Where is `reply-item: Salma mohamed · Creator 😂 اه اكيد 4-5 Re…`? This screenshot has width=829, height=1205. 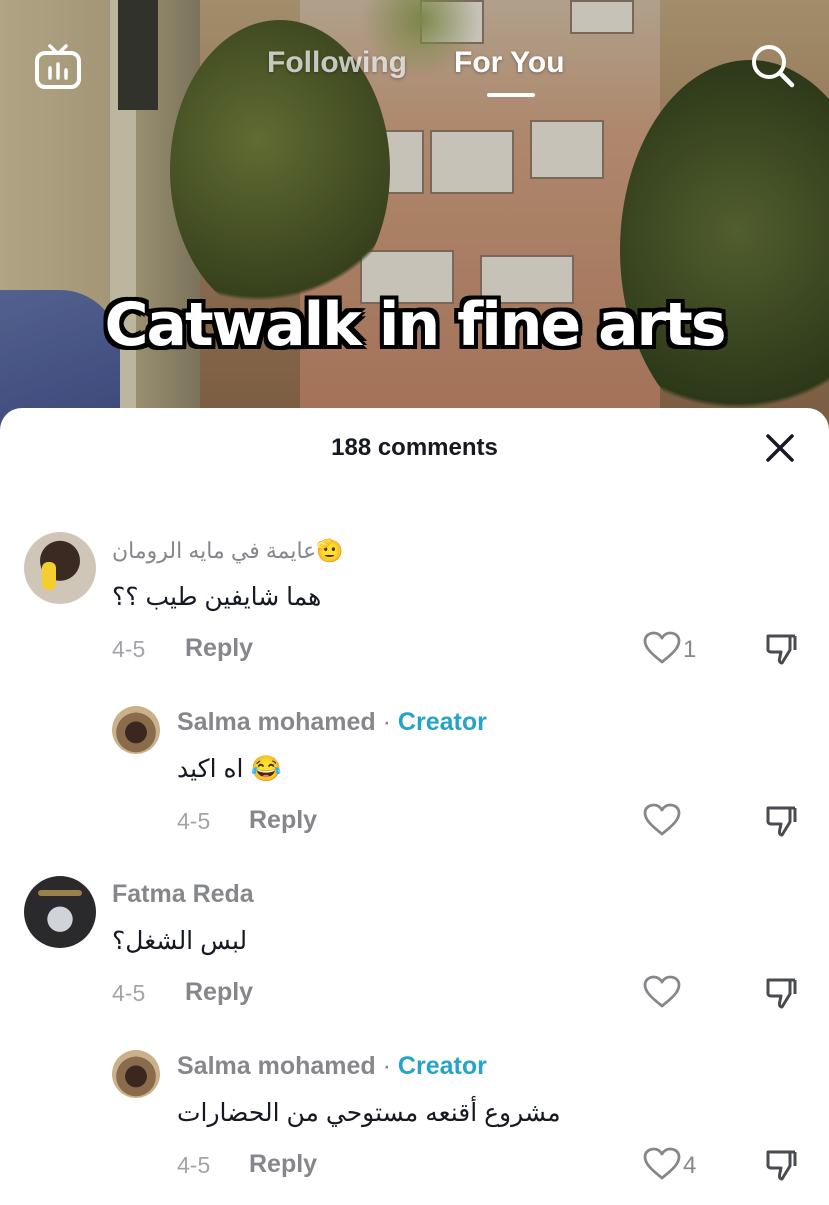
reply-item: Salma mohamed · Creator 😂 اه اكيد 4-5 Re… is located at coordinates (414, 774).